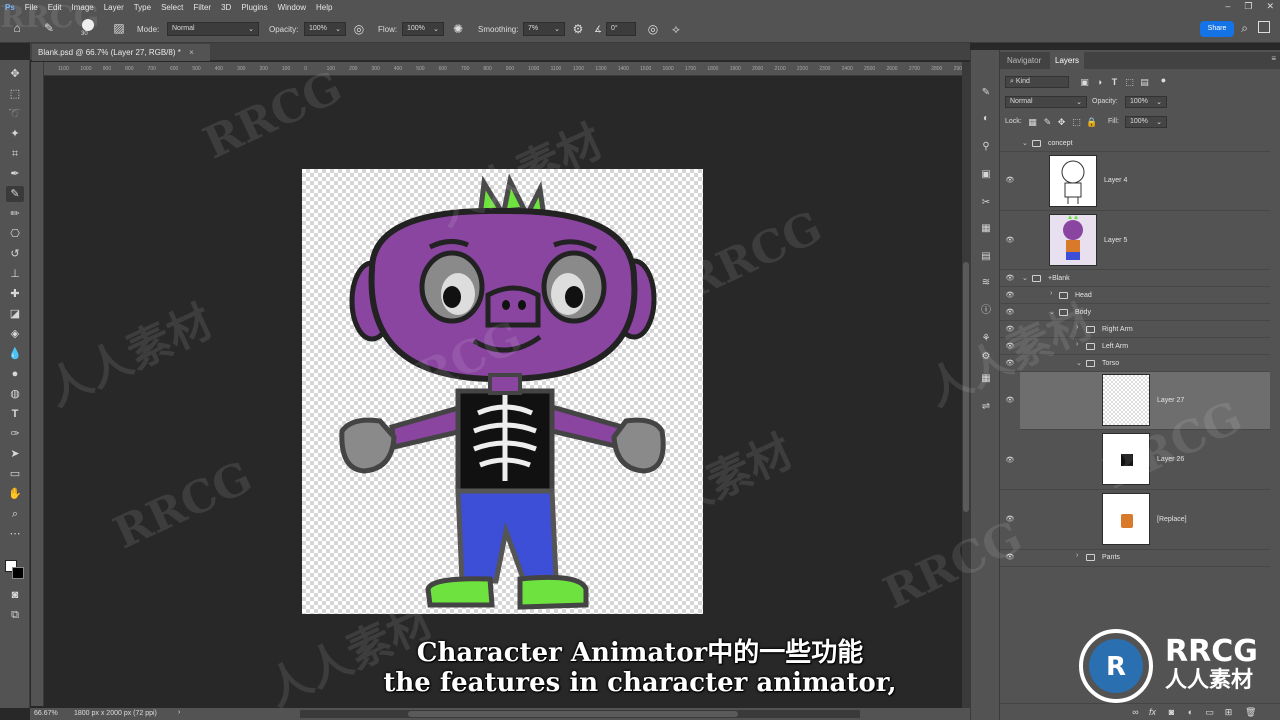  I want to click on layer-group-head, so click(1135, 295).